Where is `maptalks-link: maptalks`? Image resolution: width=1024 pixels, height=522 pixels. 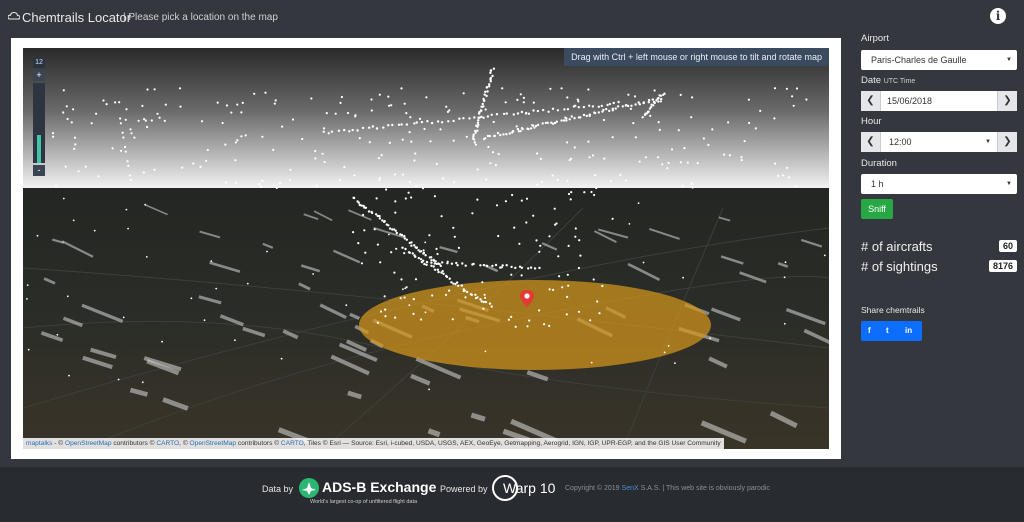
maptalks-link: maptalks is located at coordinates (39, 443).